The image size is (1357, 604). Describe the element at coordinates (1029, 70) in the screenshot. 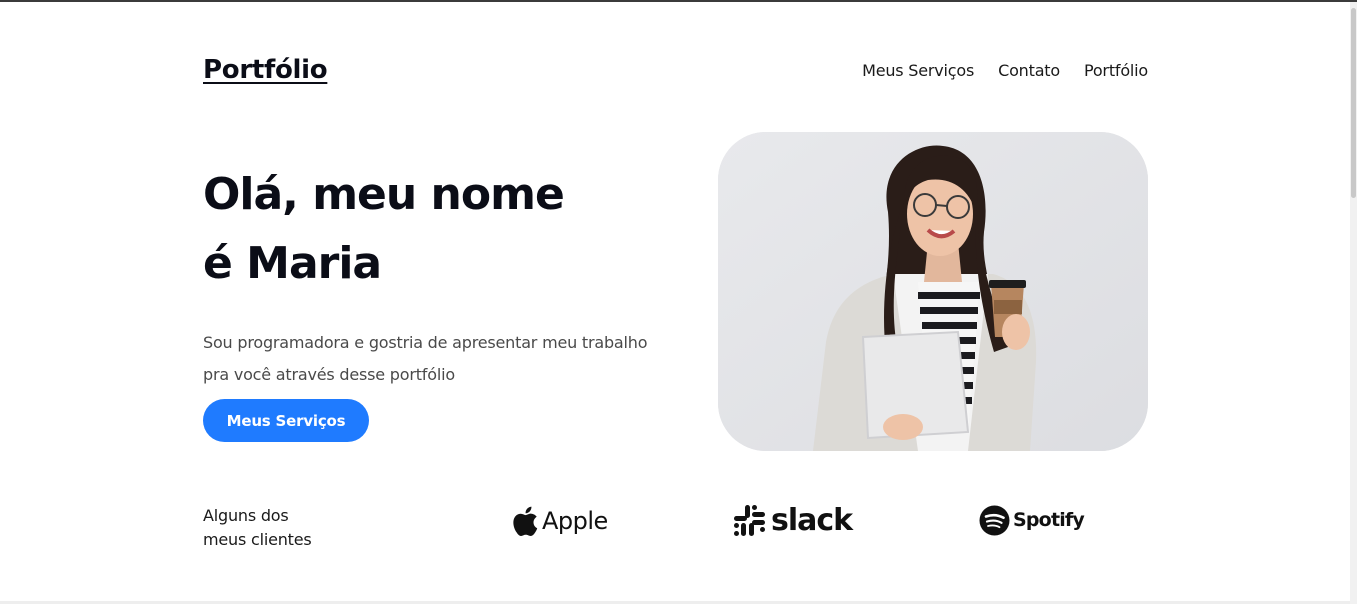

I see `nav-link-contato: Contato` at that location.